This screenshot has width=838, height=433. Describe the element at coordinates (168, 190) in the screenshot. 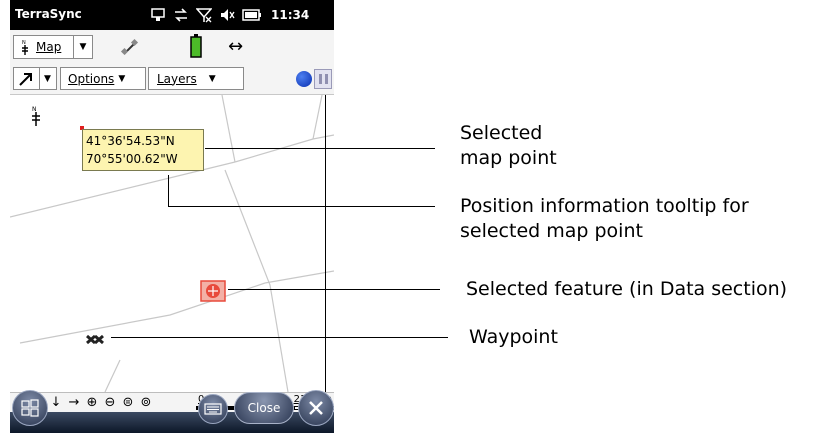

I see `callout-line-tooltip-v` at that location.